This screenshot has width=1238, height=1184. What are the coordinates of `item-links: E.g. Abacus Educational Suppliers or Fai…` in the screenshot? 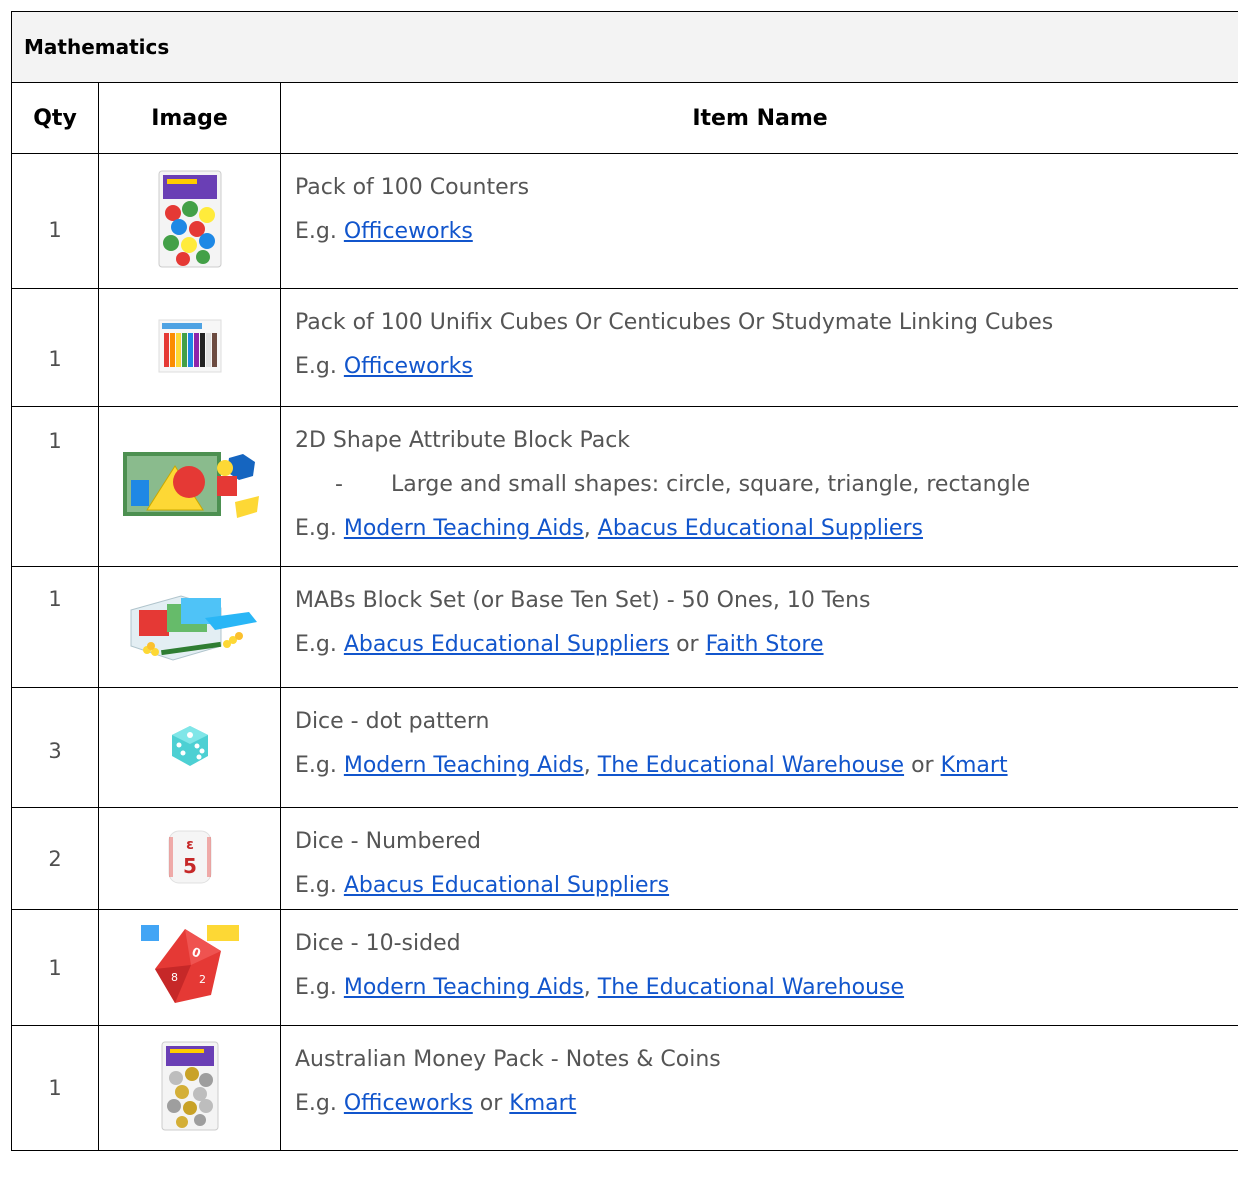 It's located at (559, 644).